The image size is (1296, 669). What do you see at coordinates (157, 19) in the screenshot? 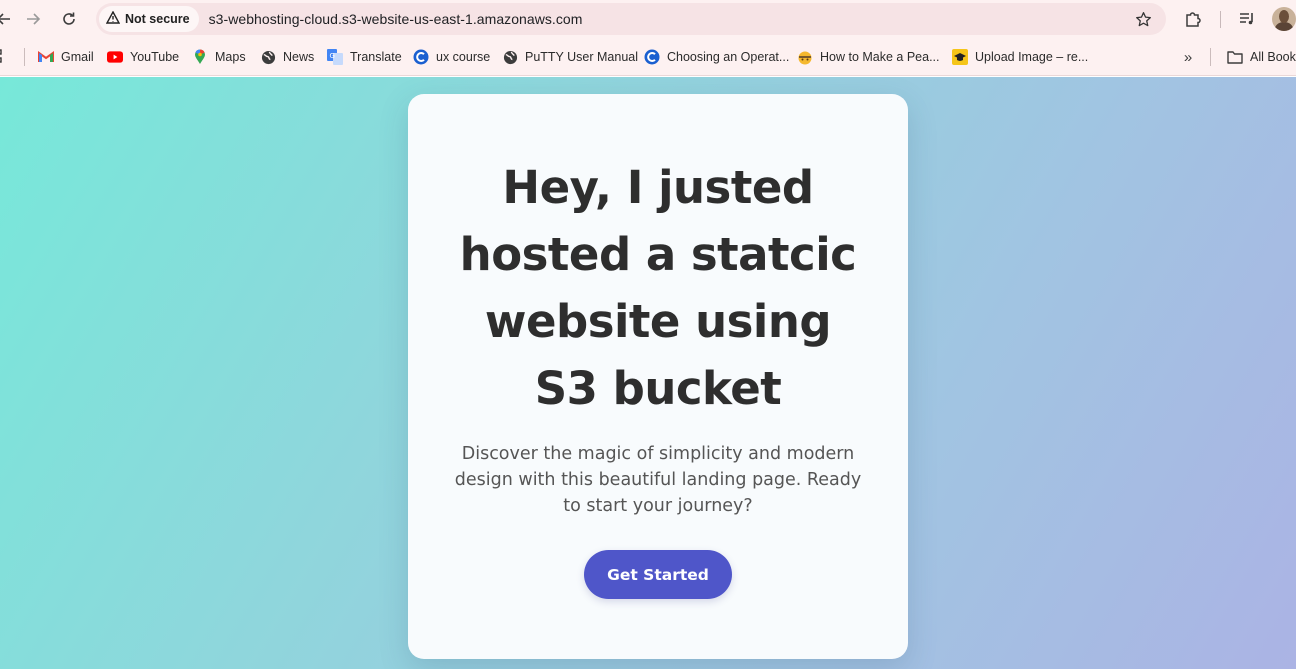
I see `security-chip-label: Not secure` at bounding box center [157, 19].